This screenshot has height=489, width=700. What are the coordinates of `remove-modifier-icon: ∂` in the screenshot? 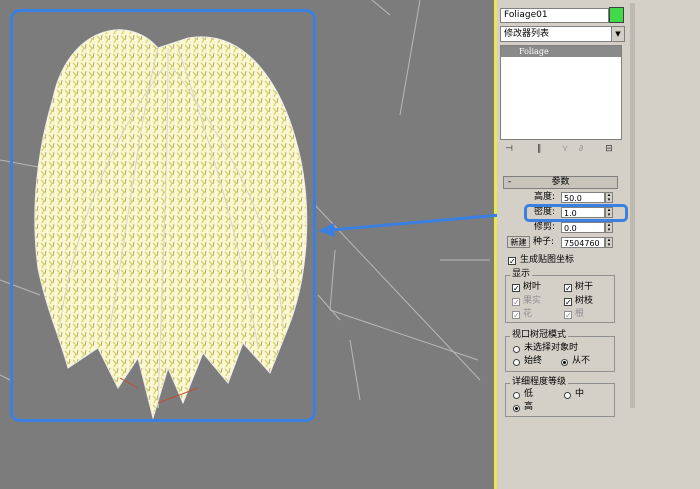 It's located at (581, 149).